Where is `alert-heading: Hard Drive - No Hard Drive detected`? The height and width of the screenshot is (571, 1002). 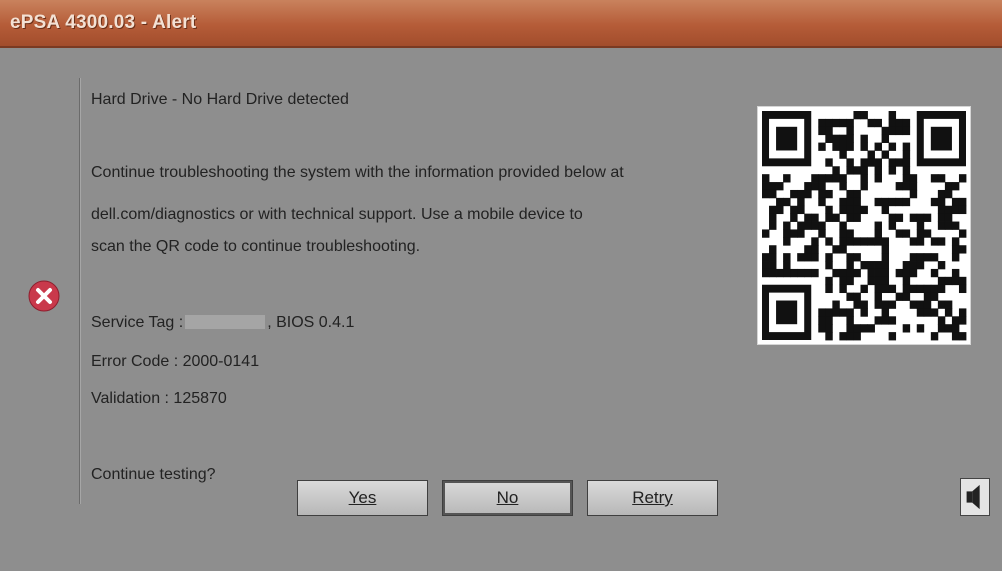 alert-heading: Hard Drive - No Hard Drive detected is located at coordinates (220, 99).